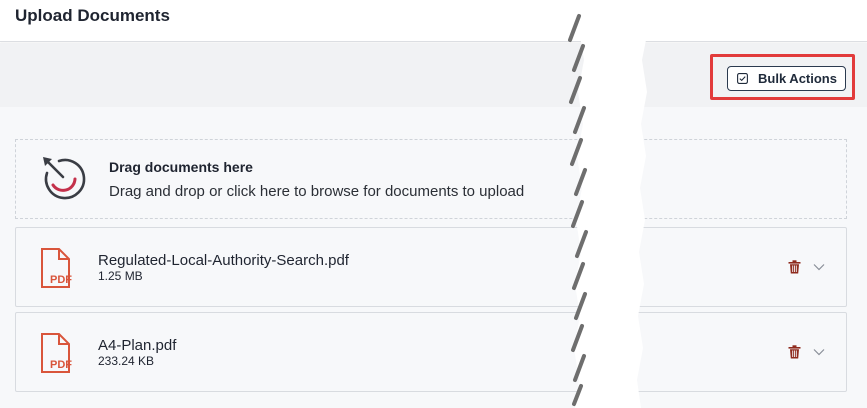 The height and width of the screenshot is (408, 867). Describe the element at coordinates (742, 78) in the screenshot. I see `checkbox-icon` at that location.